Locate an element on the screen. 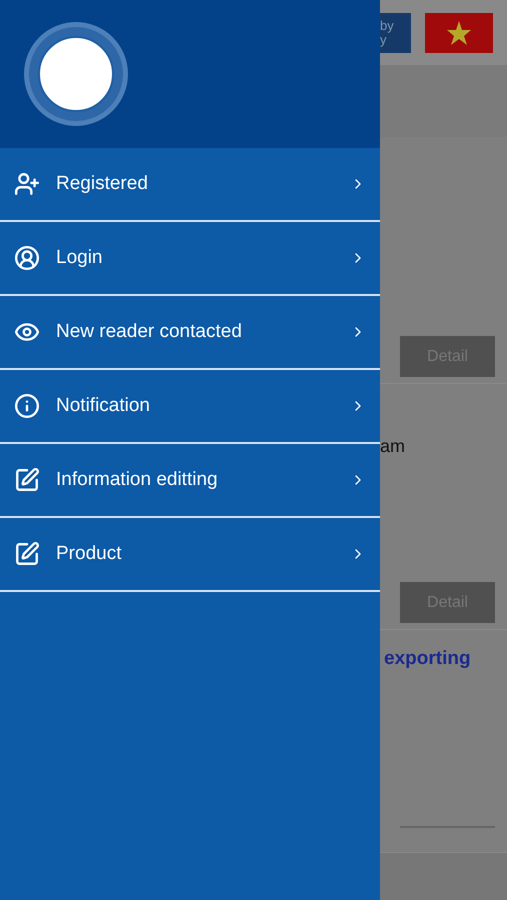 This screenshot has height=900, width=507. card-title: exporting is located at coordinates (428, 659).